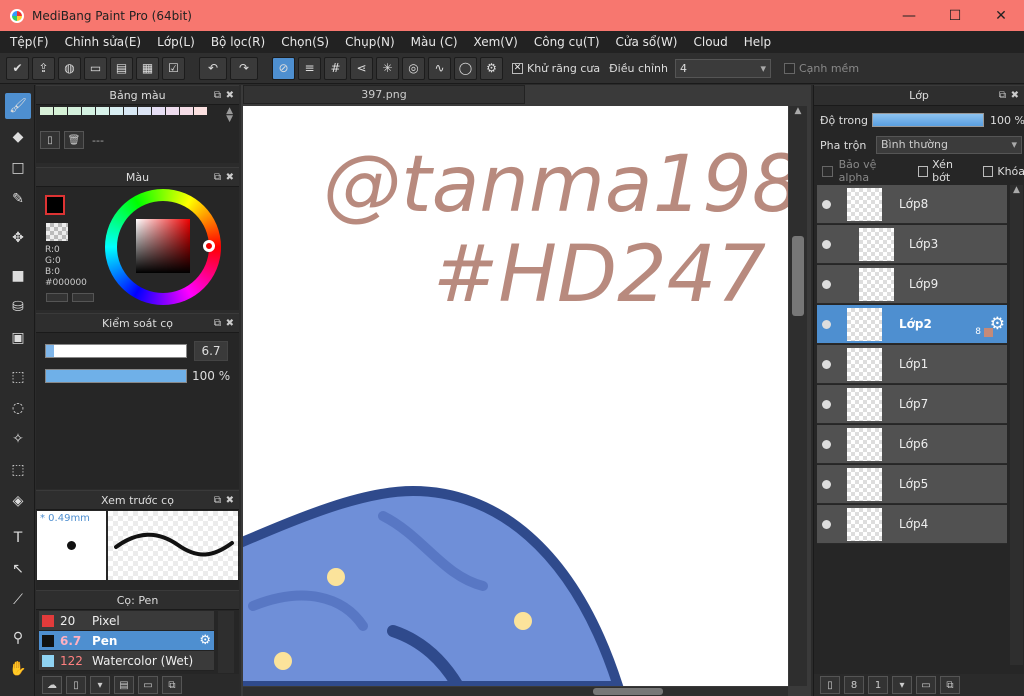  What do you see at coordinates (928, 120) in the screenshot?
I see `layer-opacity-slider` at bounding box center [928, 120].